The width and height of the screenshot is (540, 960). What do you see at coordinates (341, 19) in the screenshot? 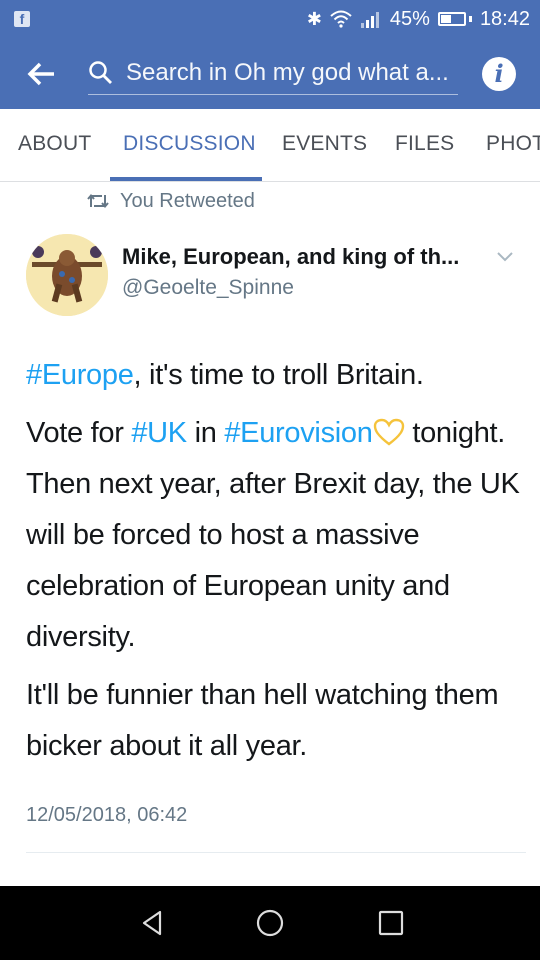
I see `wifi-icon` at bounding box center [341, 19].